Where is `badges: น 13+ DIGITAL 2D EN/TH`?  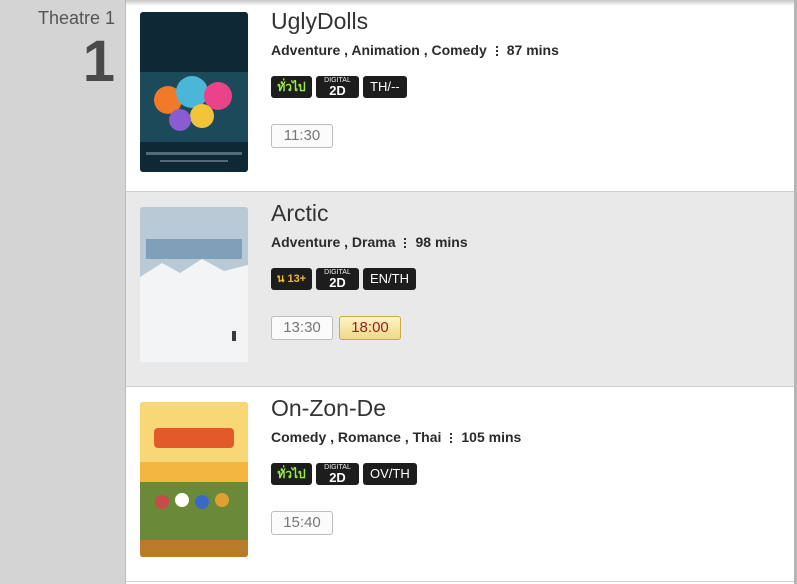
badges: น 13+ DIGITAL 2D EN/TH is located at coordinates (345, 279).